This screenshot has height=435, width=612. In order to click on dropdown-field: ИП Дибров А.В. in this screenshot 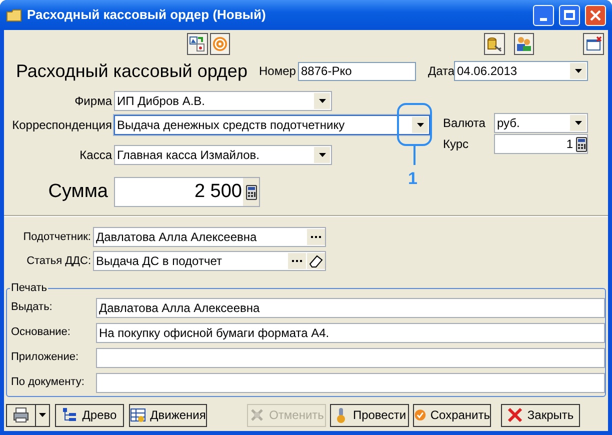, I will do `click(223, 101)`.